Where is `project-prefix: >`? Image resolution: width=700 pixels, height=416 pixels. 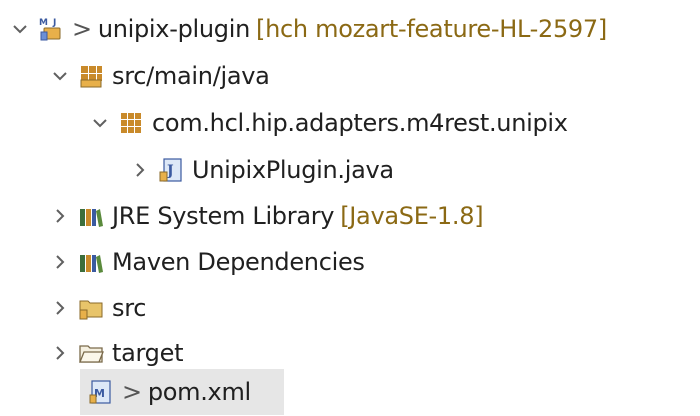
project-prefix: > is located at coordinates (82, 29).